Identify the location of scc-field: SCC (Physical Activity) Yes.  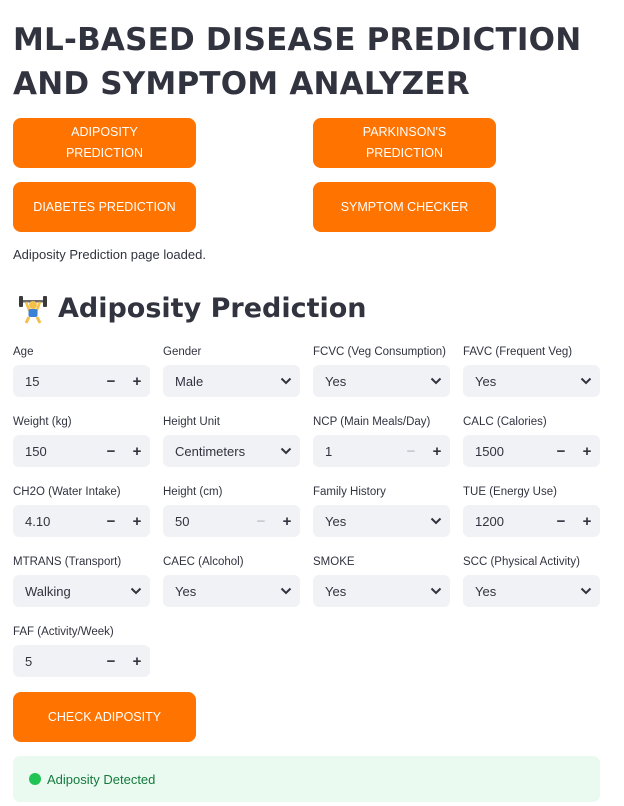
(531, 581).